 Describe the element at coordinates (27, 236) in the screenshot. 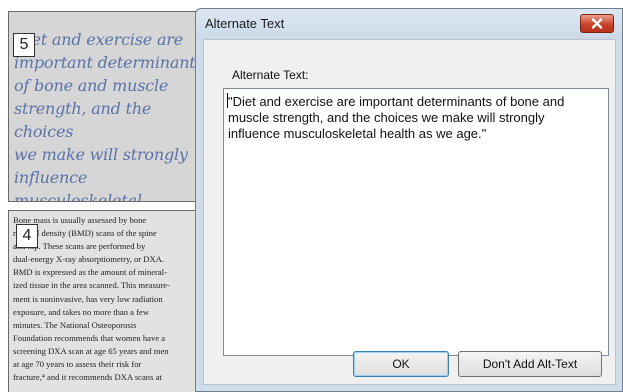

I see `body-tag-number: 4` at that location.